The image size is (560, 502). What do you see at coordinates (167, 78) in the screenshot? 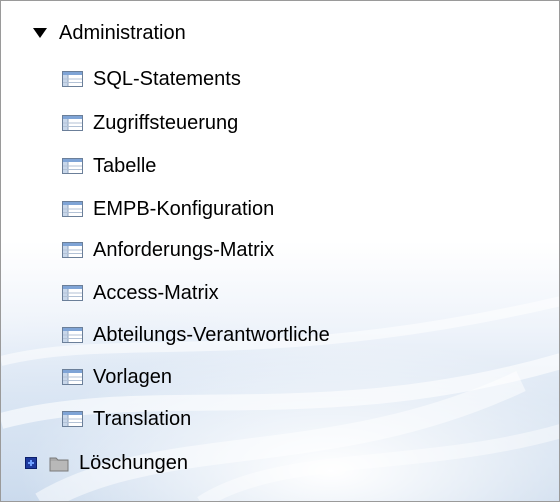
I see `tree-item-label: SQL-Statements` at bounding box center [167, 78].